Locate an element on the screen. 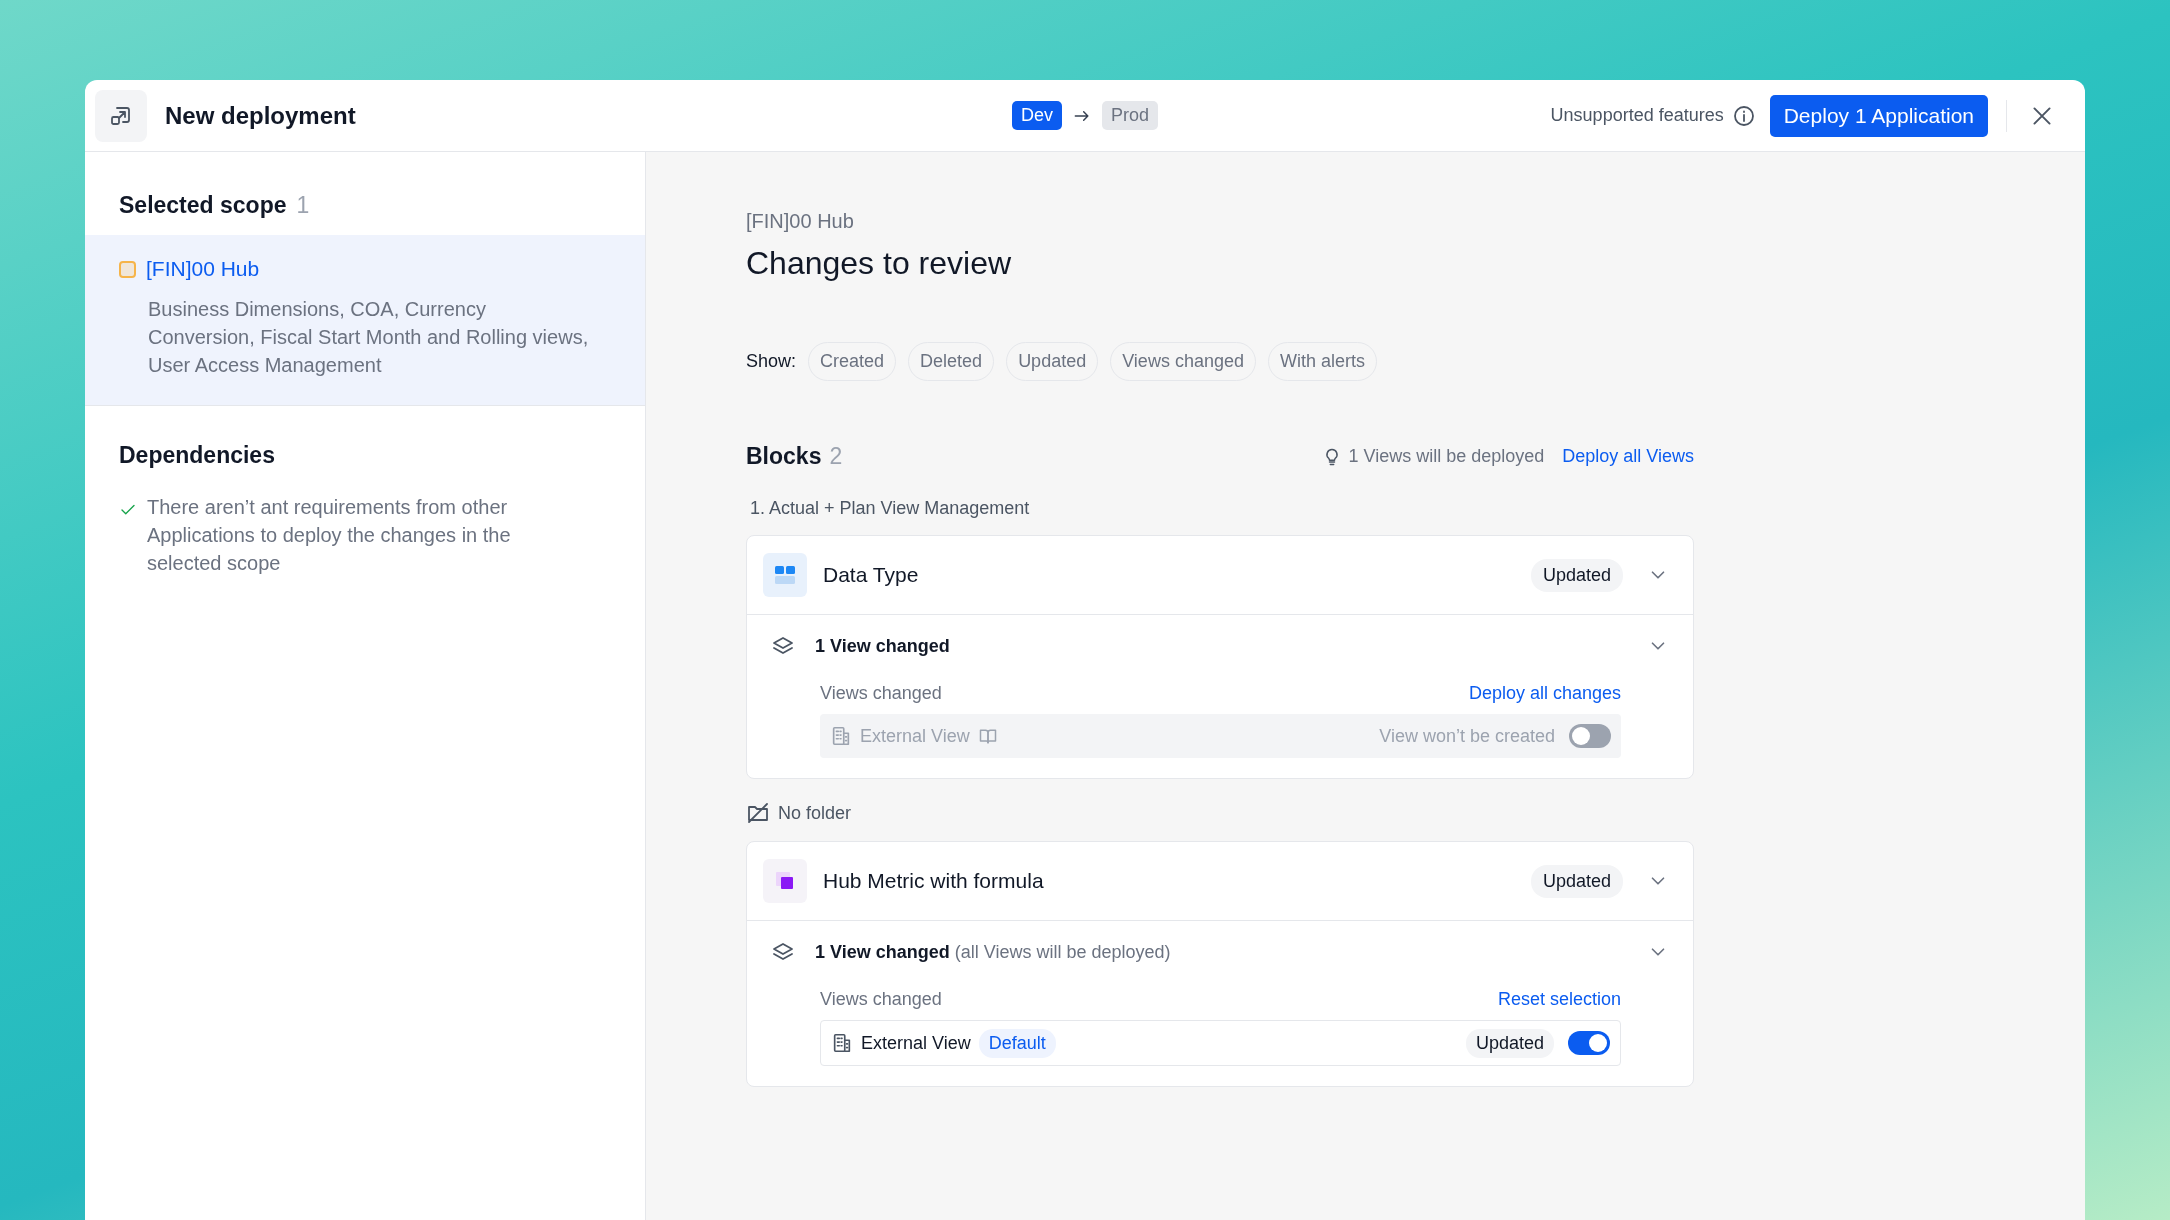  filter-chip: Created is located at coordinates (852, 361).